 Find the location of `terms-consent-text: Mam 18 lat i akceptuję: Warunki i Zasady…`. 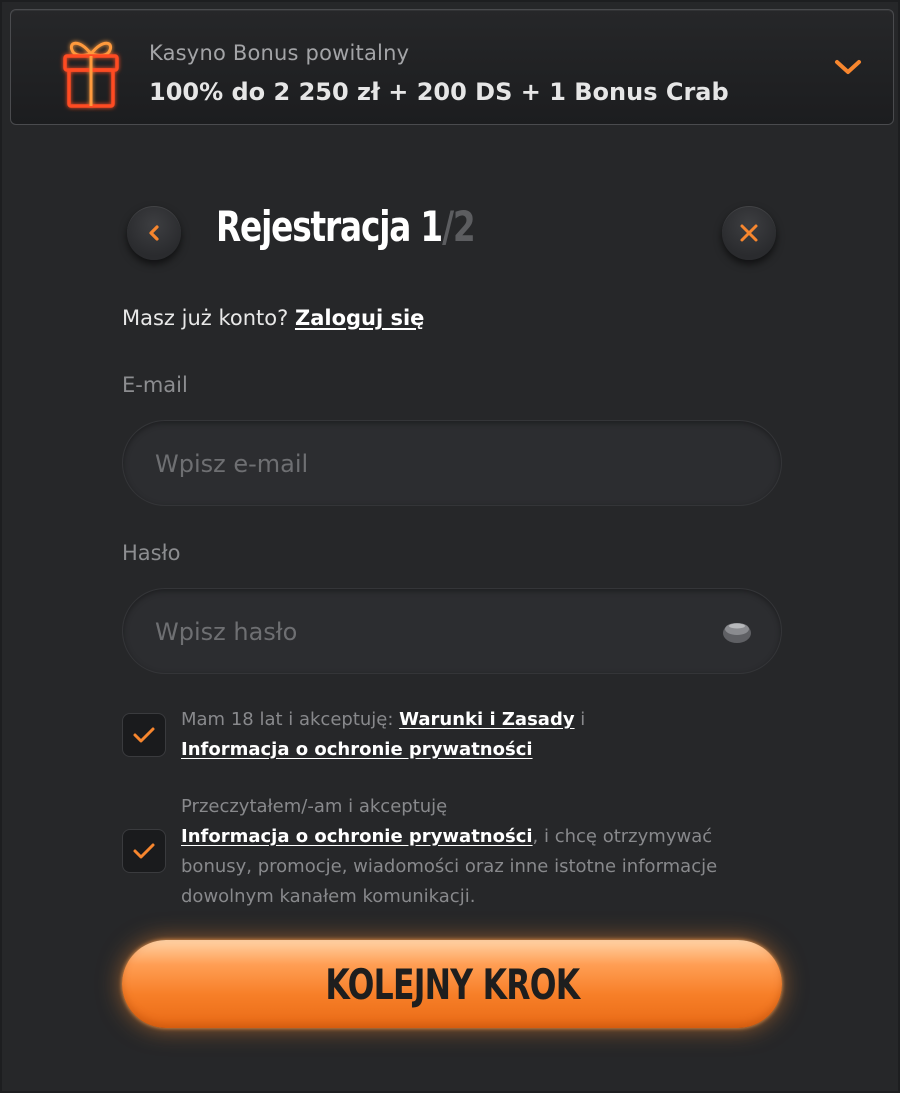

terms-consent-text: Mam 18 lat i akceptuję: Warunki i Zasady… is located at coordinates (481, 735).